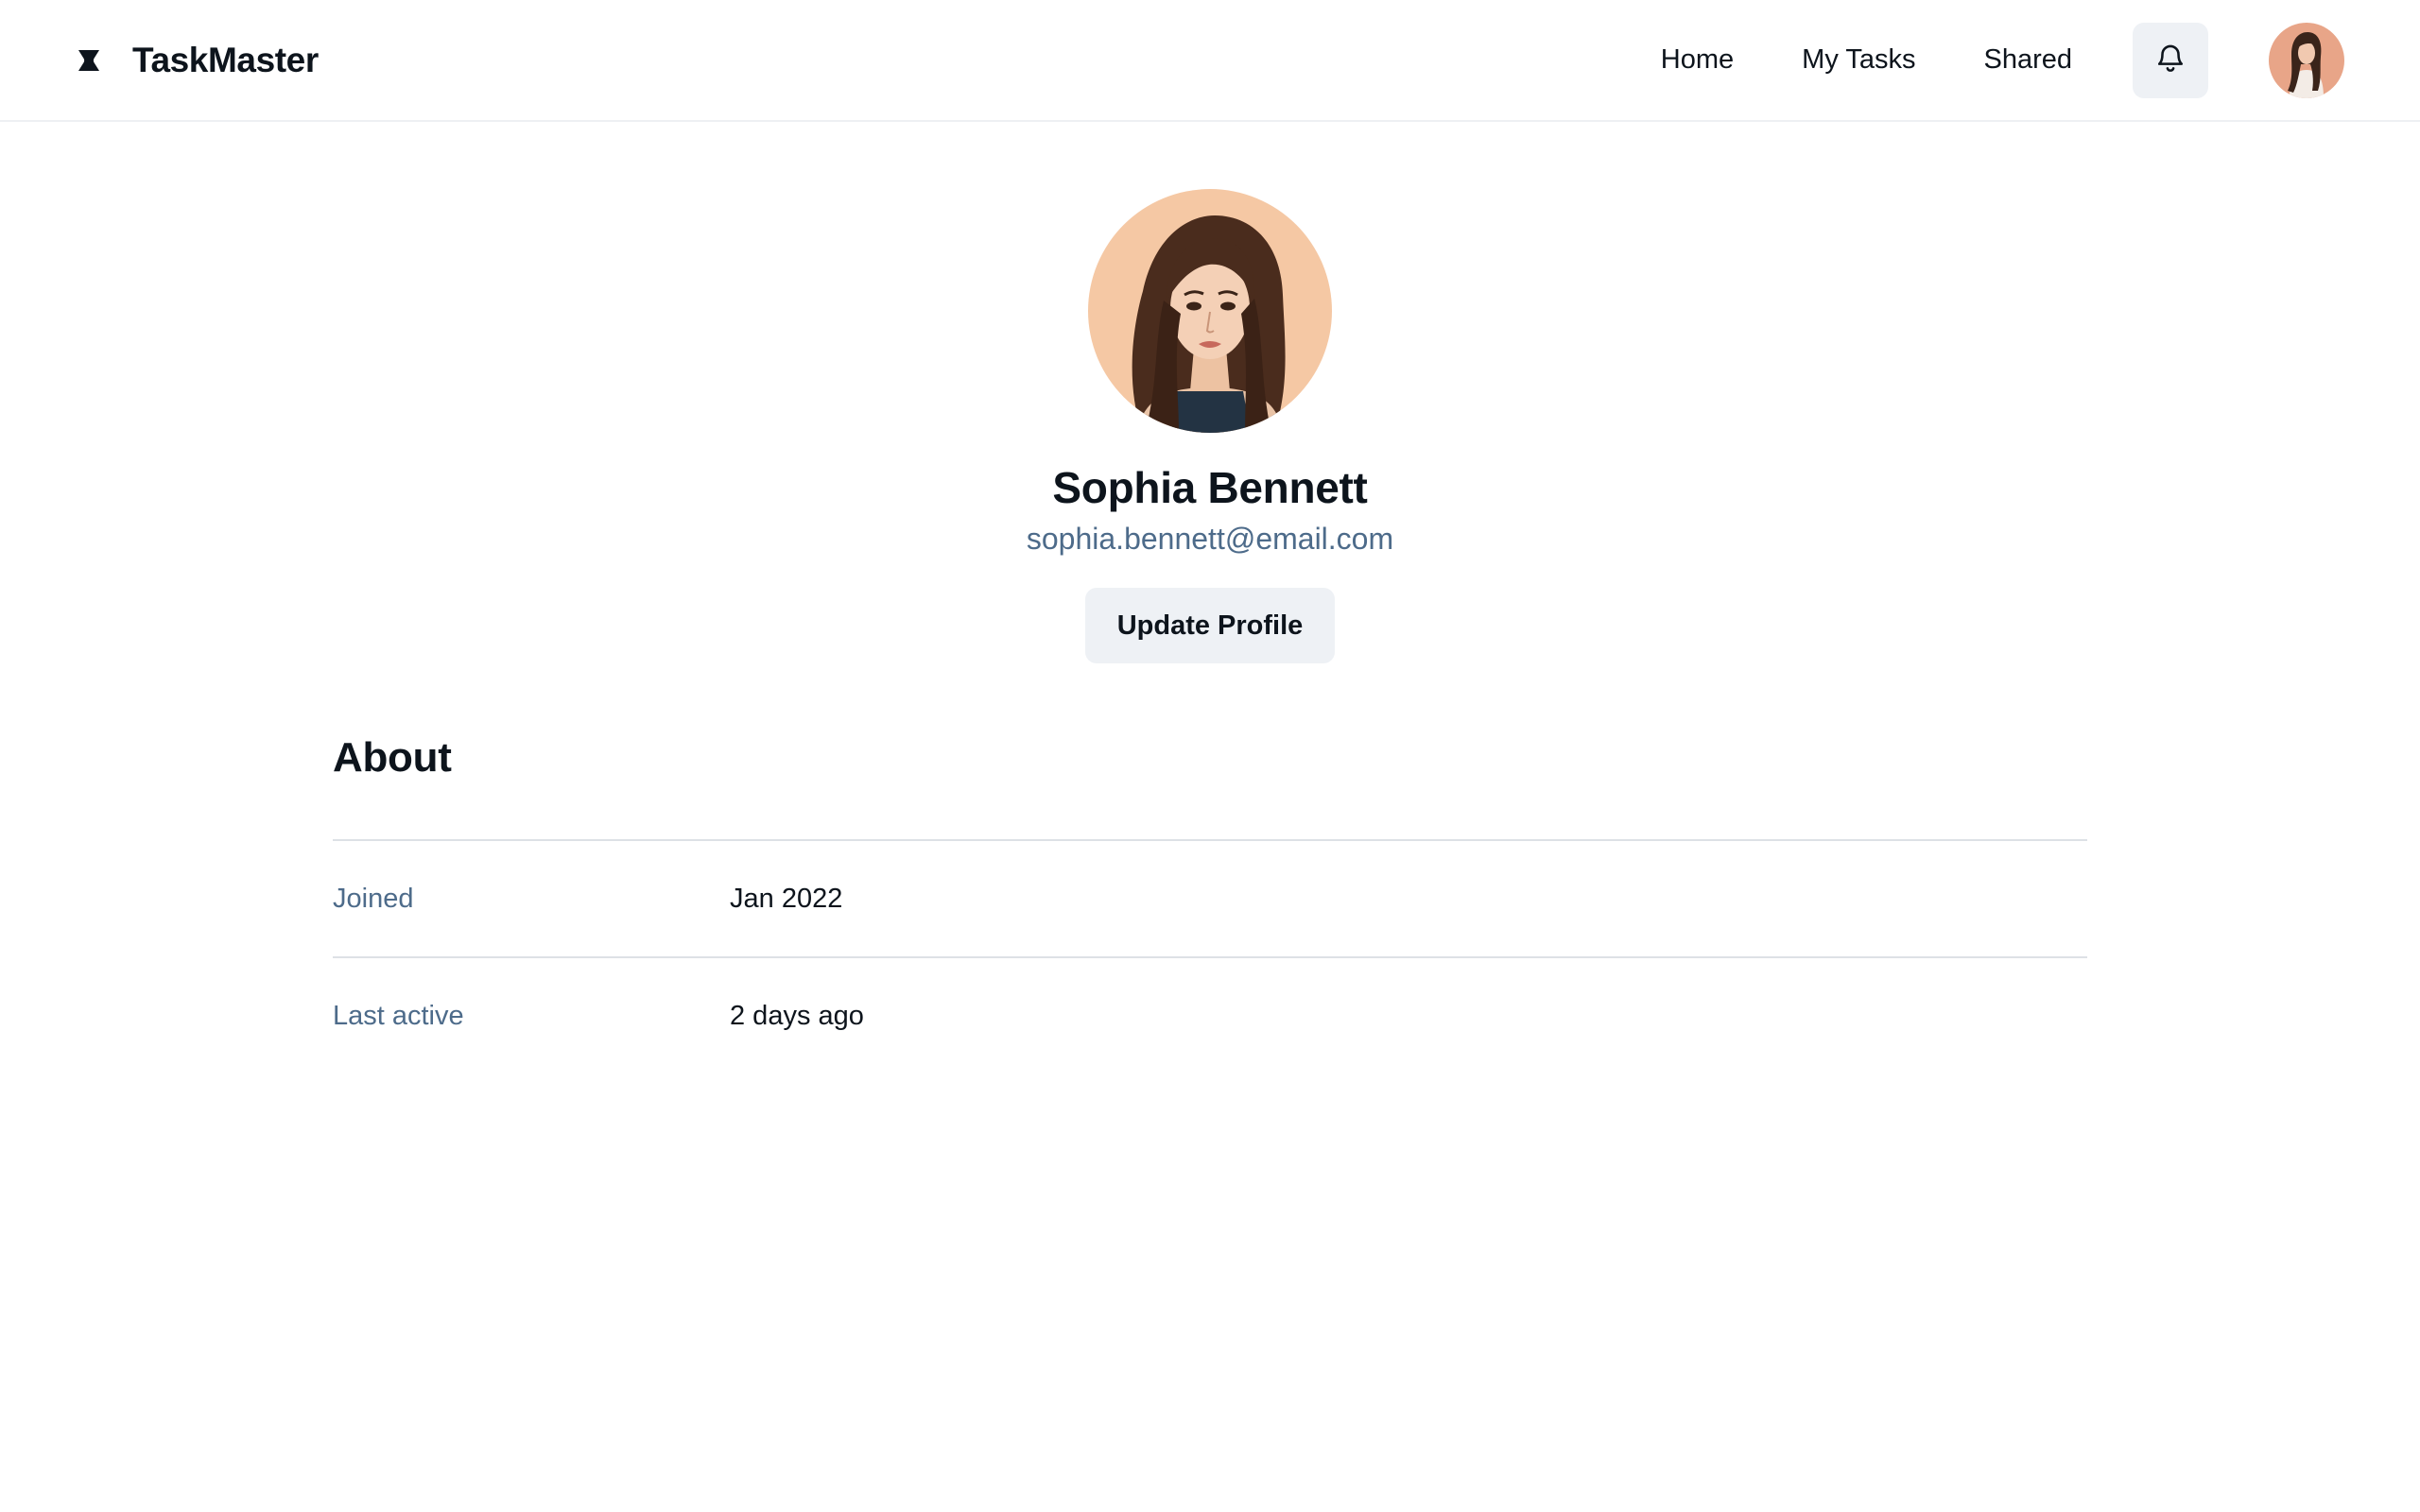 The width and height of the screenshot is (2420, 1512). I want to click on nav-shared: Shared, so click(2028, 60).